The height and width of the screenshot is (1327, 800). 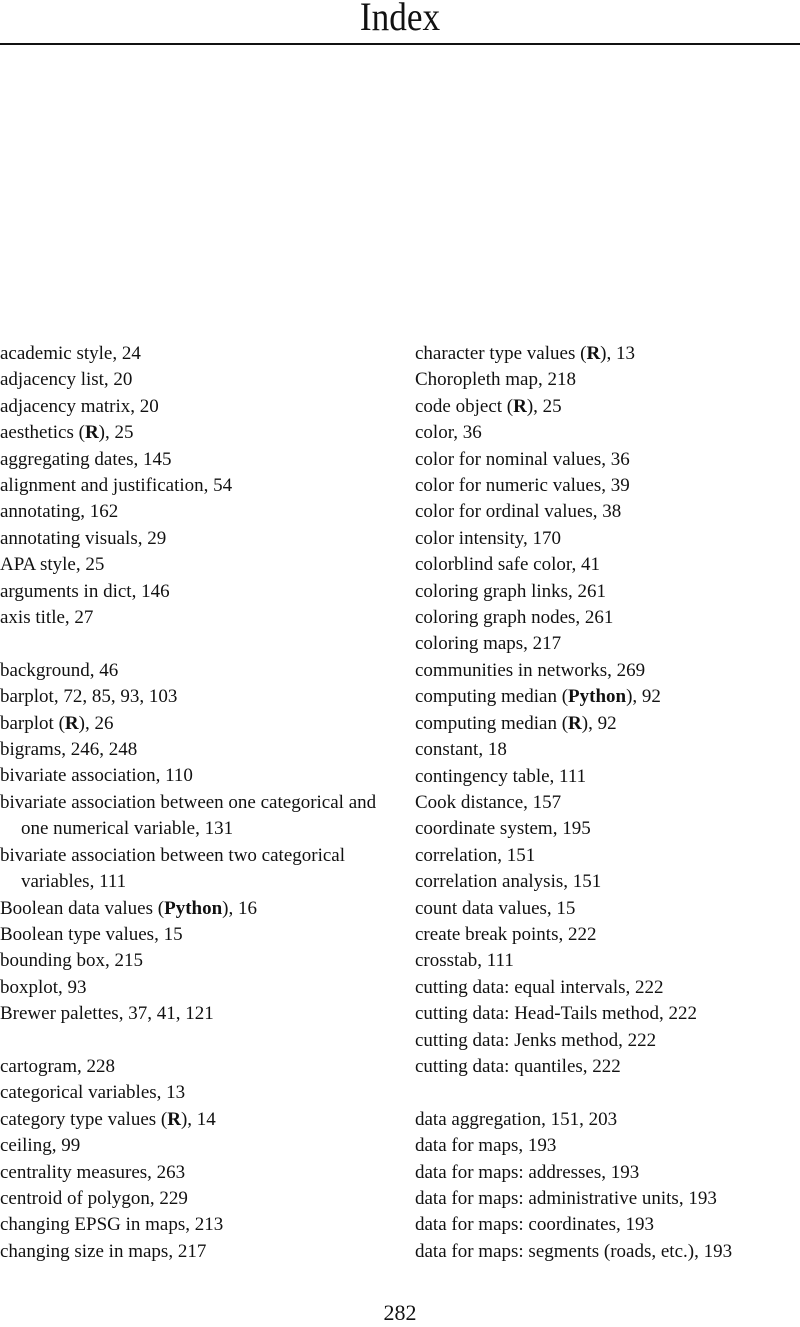 I want to click on index-entry: coloring graph nodes, 261, so click(x=607, y=618).